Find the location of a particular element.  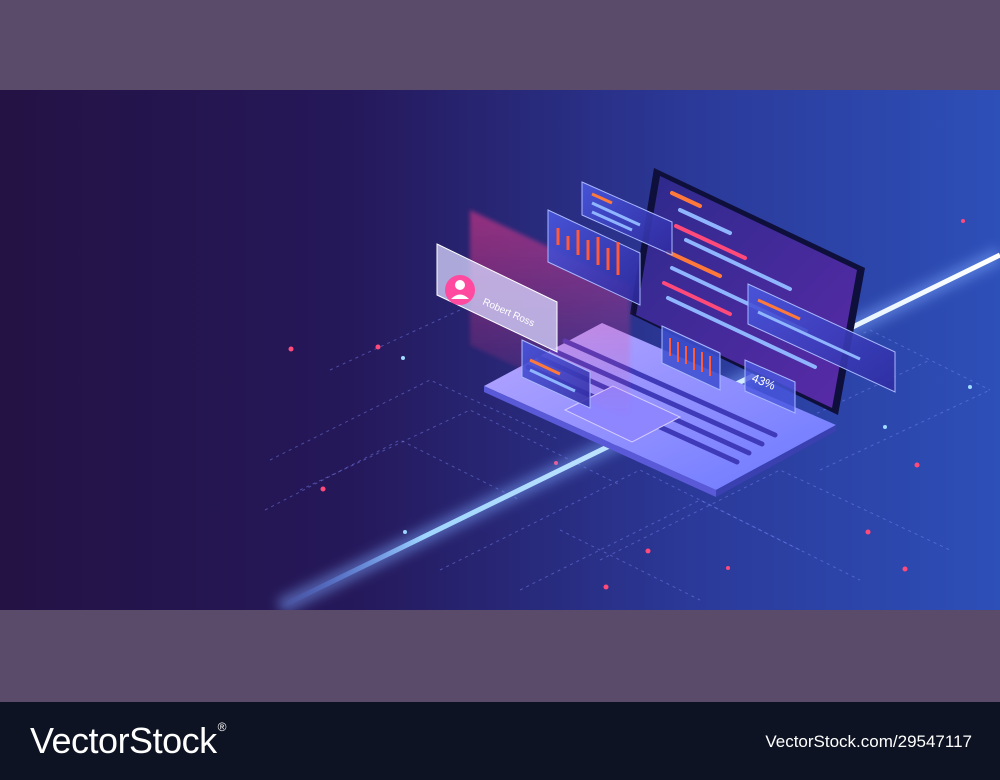

brand-logo: VectorStock® is located at coordinates (128, 741).